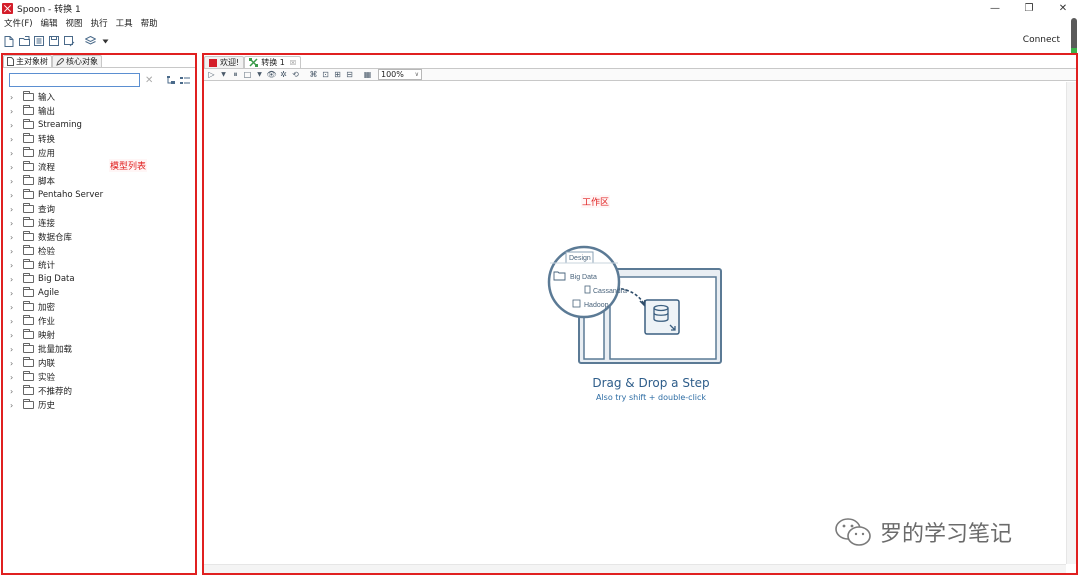  Describe the element at coordinates (149, 23) in the screenshot. I see `menu-help: 帮助` at that location.